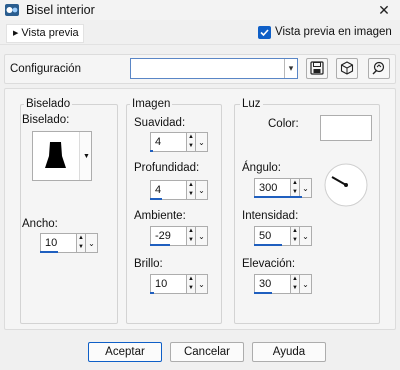  I want to click on depth-field: 4, so click(168, 190).